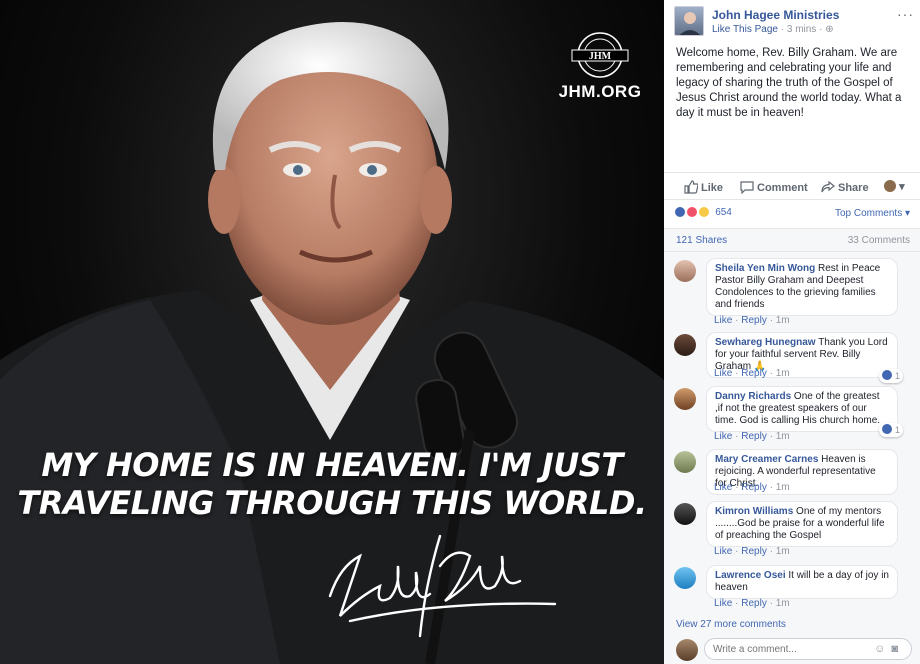  Describe the element at coordinates (690, 23) in the screenshot. I see `avatar-icon` at that location.